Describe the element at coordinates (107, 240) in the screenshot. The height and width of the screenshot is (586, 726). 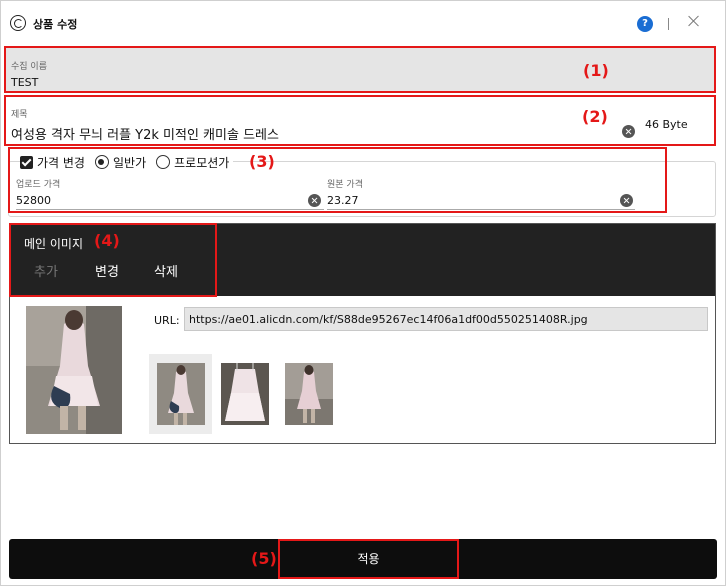
I see `annotation-4: (4)` at that location.